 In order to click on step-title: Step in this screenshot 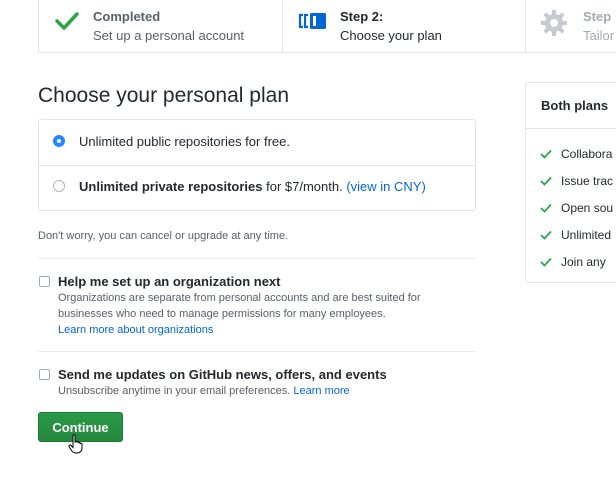, I will do `click(597, 16)`.